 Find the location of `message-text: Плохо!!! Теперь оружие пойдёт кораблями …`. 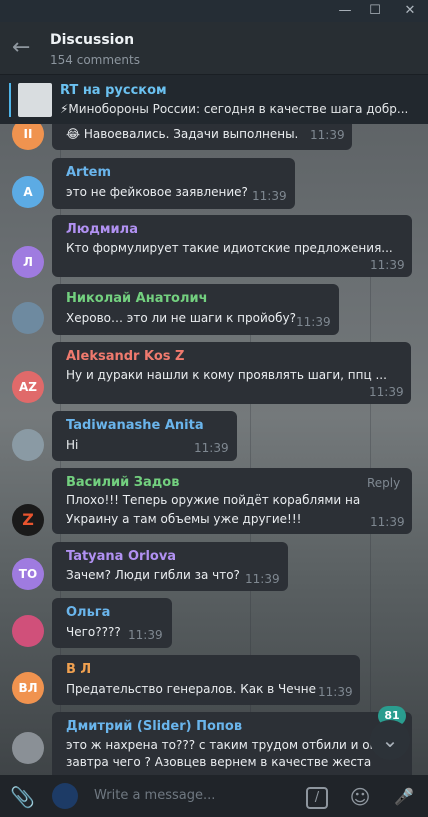

message-text: Плохо!!! Теперь оружие пойдёт кораблями … is located at coordinates (213, 500).